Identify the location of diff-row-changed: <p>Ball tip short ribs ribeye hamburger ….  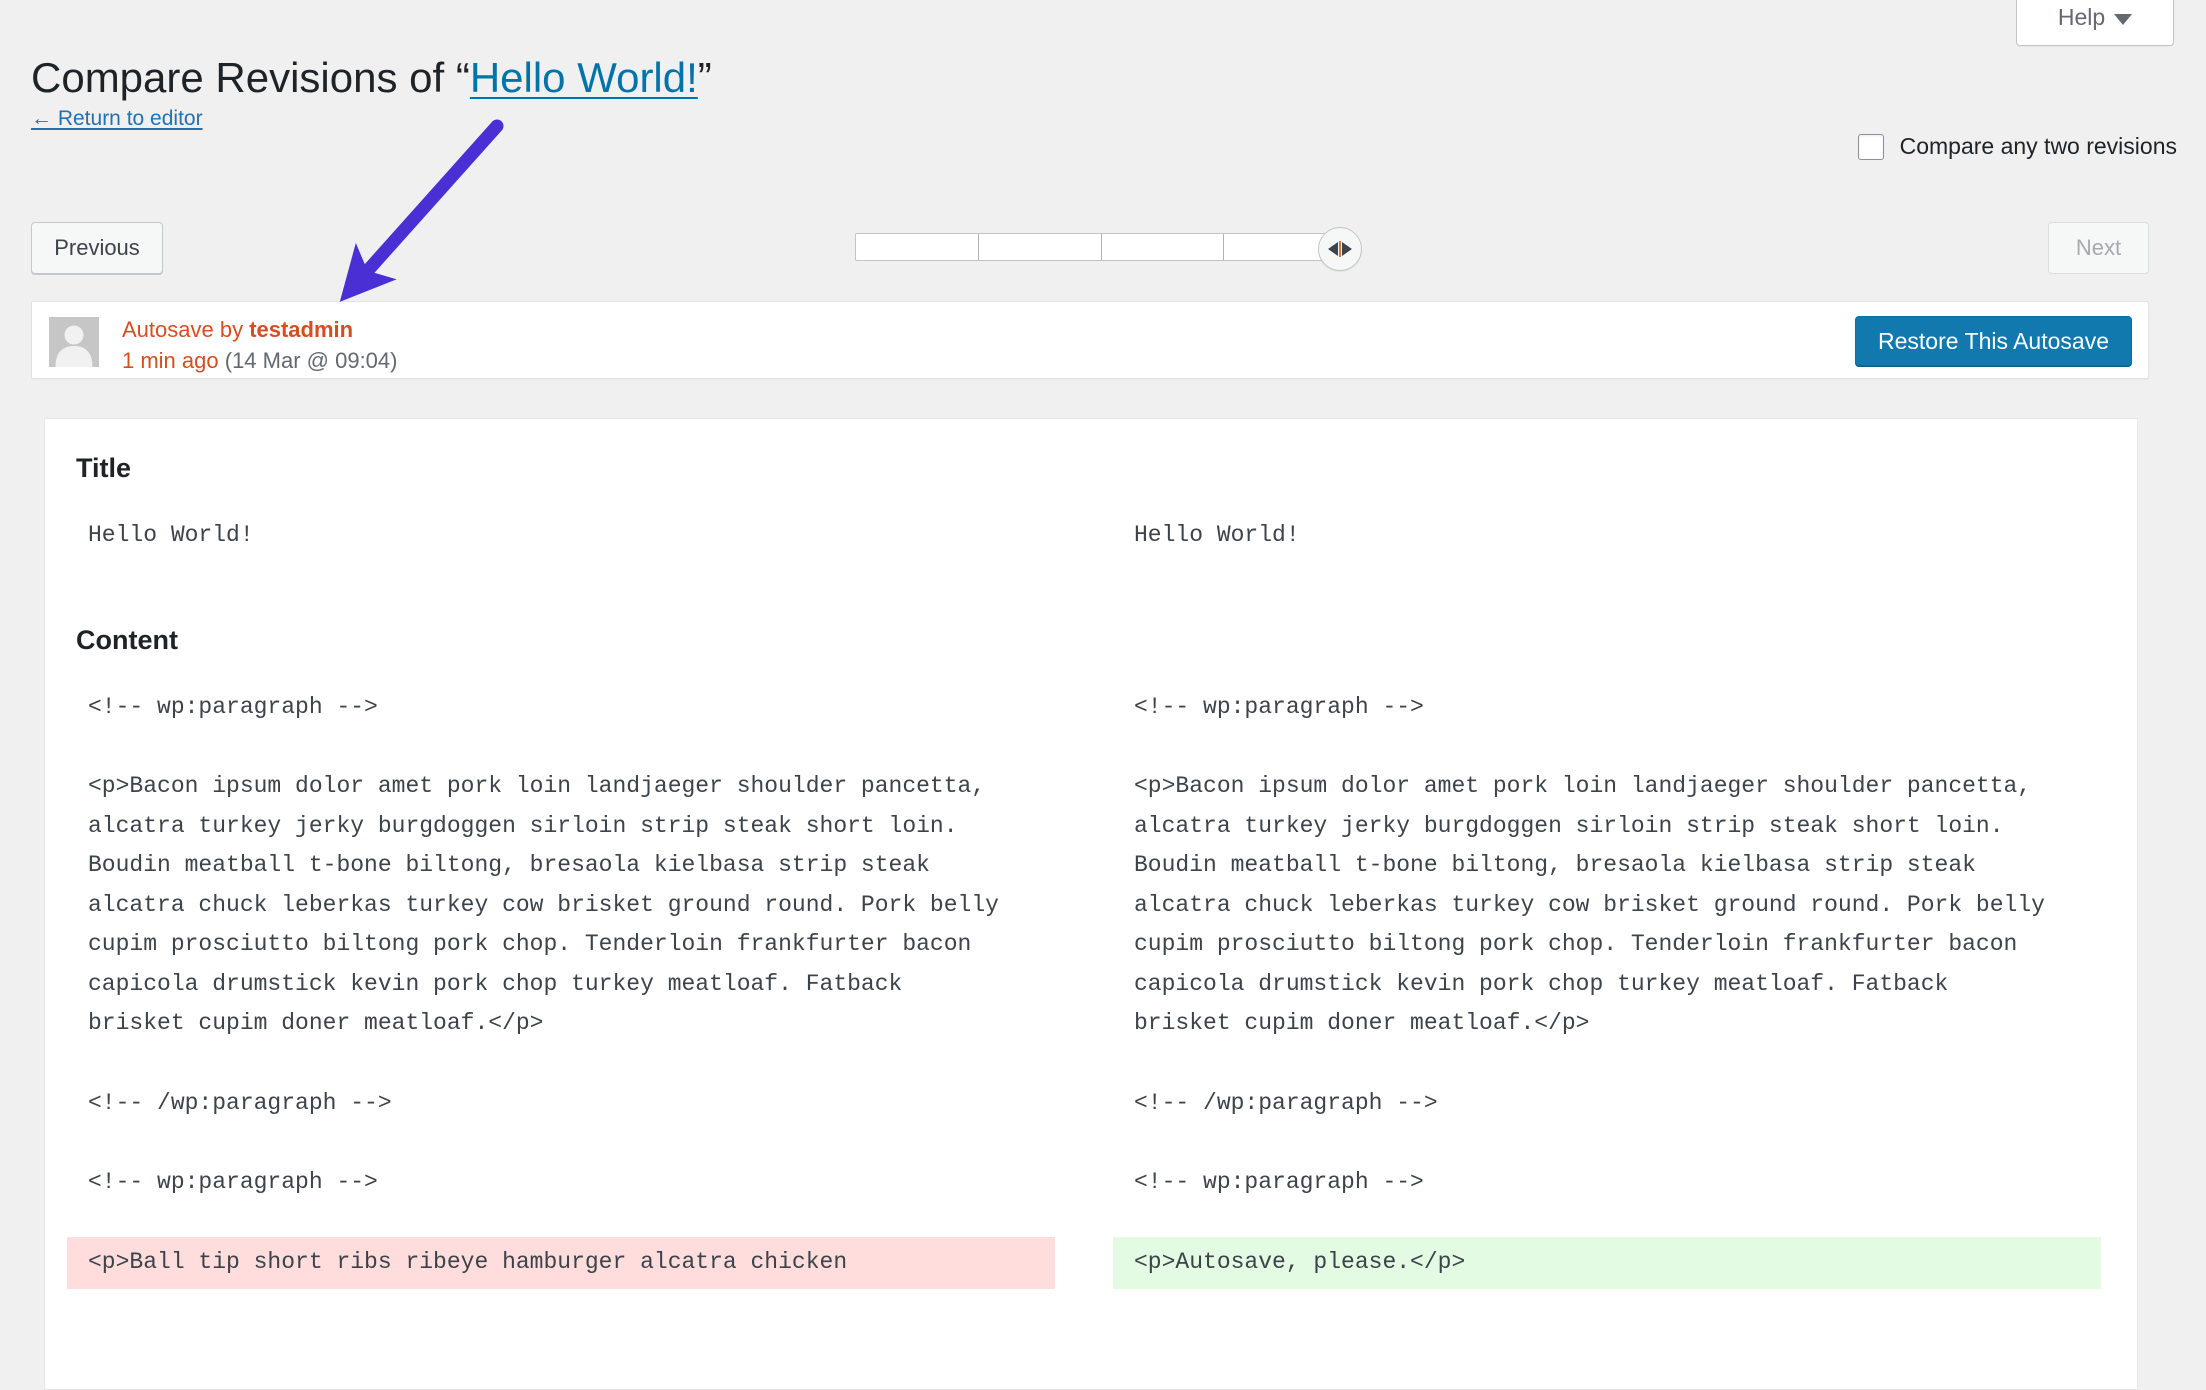
(1091, 1263).